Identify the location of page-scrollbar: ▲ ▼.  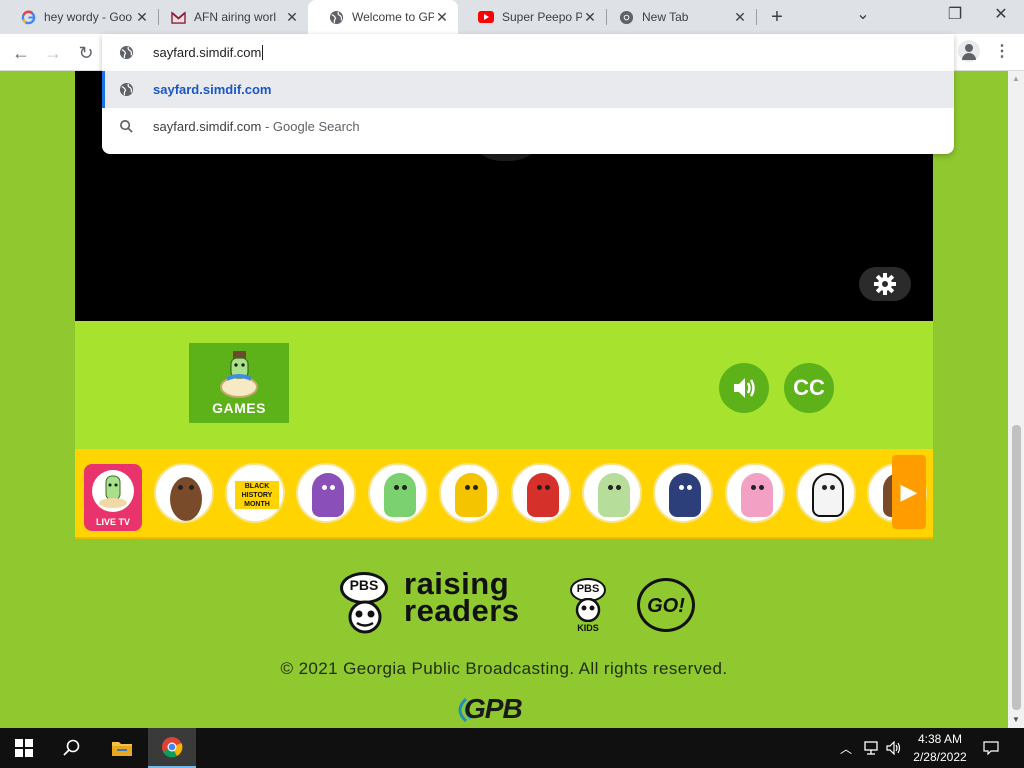
(1016, 399).